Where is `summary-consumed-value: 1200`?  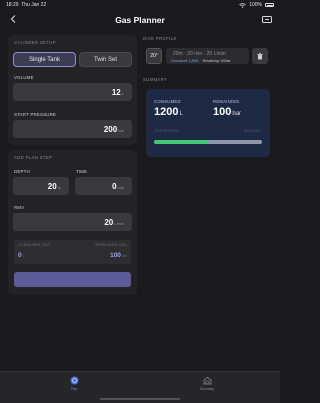 summary-consumed-value: 1200 is located at coordinates (166, 112).